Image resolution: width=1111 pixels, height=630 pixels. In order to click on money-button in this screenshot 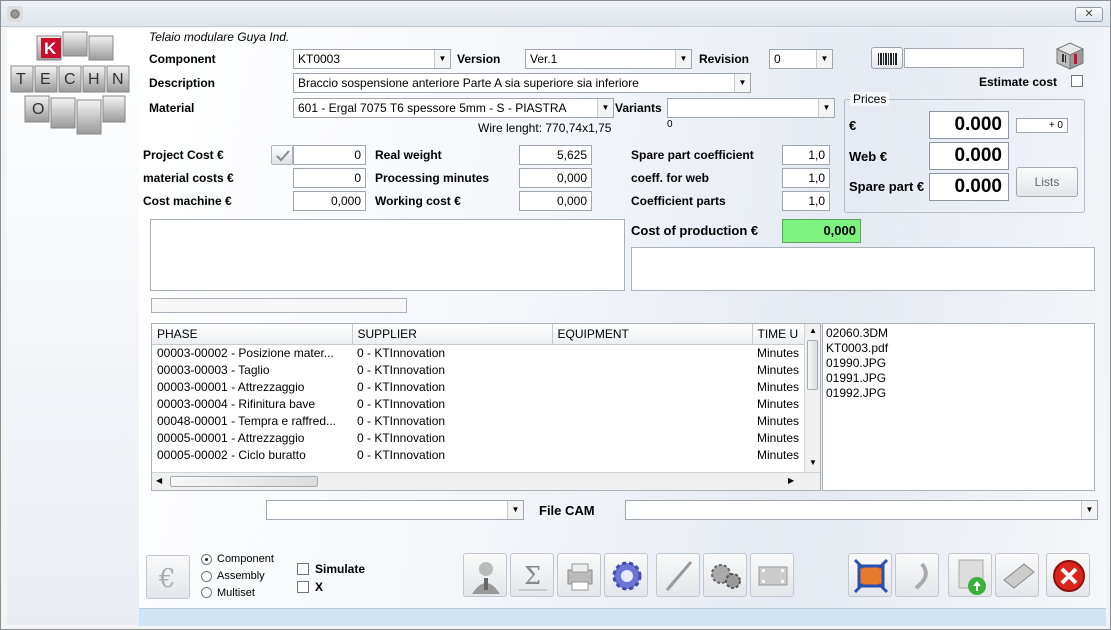, I will do `click(1017, 575)`.